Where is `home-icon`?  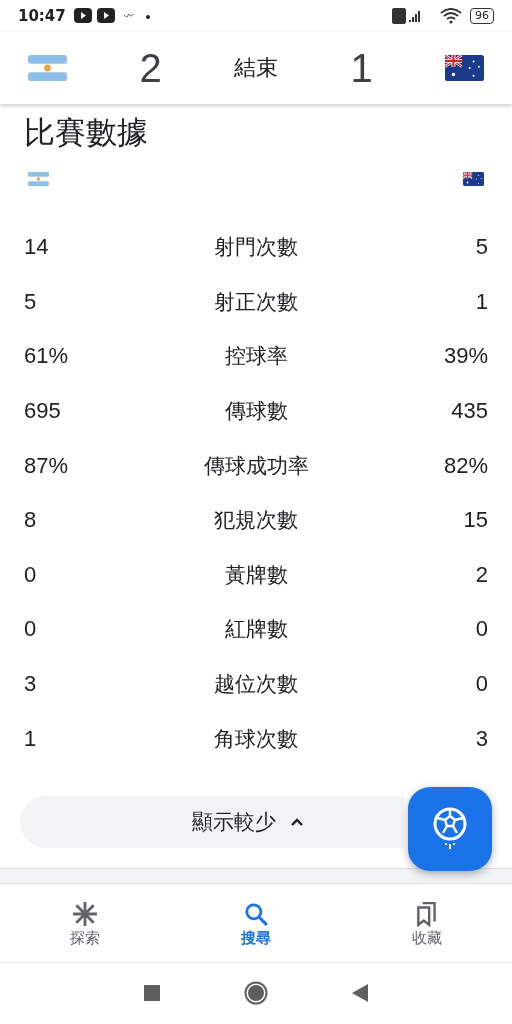
home-icon is located at coordinates (256, 993).